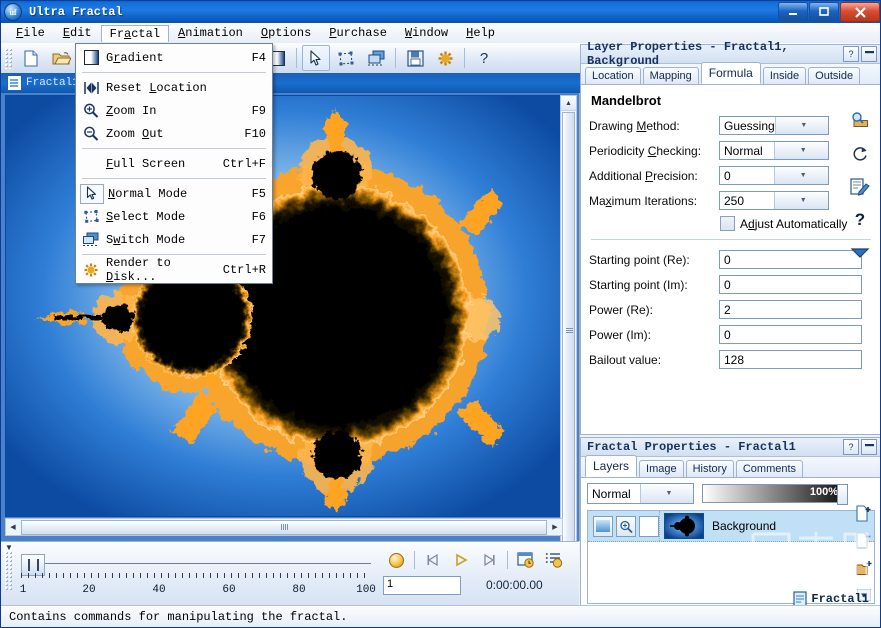  Describe the element at coordinates (790, 284) in the screenshot. I see `starting-point-im-input: 0` at that location.